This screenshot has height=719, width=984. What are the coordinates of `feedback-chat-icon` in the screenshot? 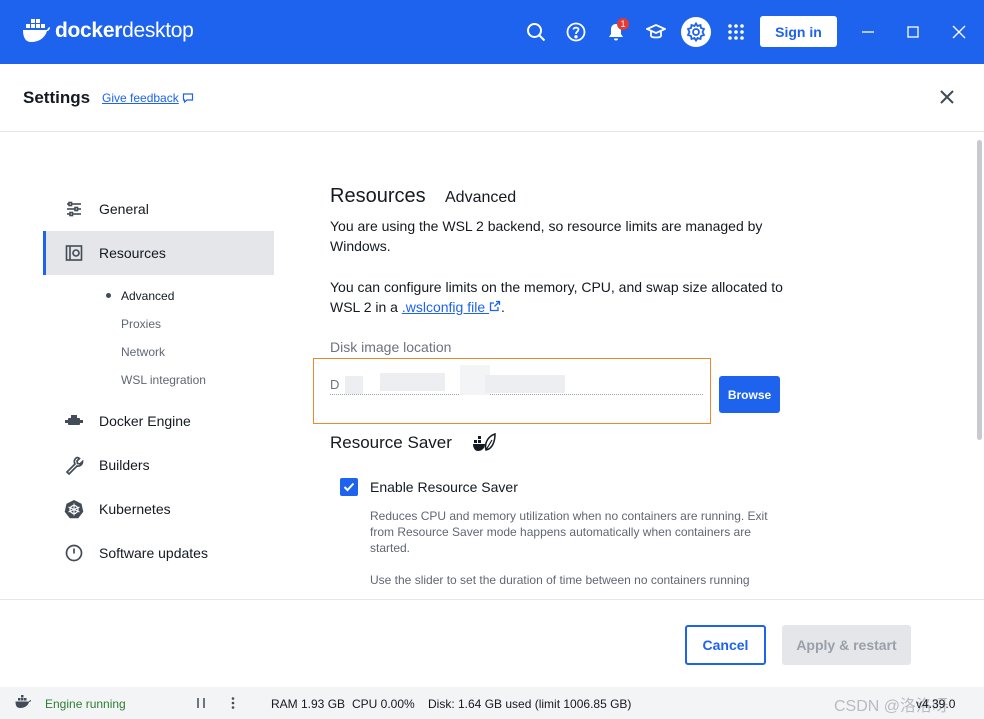 It's located at (187, 98).